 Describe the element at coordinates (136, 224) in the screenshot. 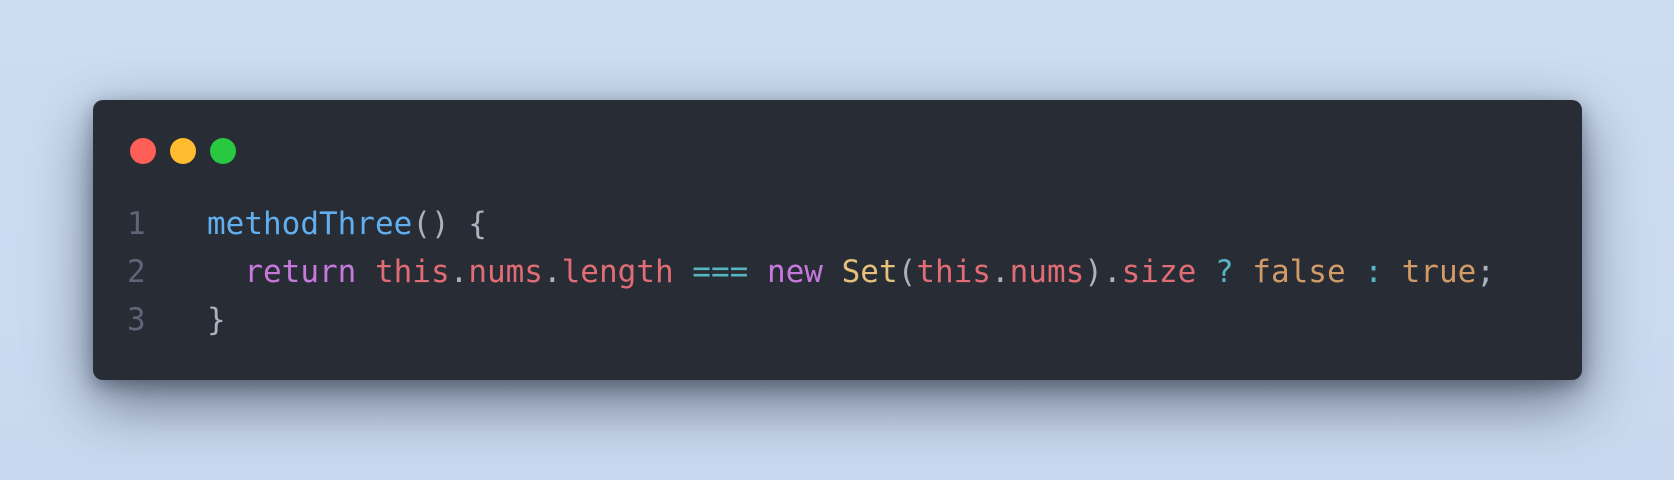

I see `line-number: 1` at that location.